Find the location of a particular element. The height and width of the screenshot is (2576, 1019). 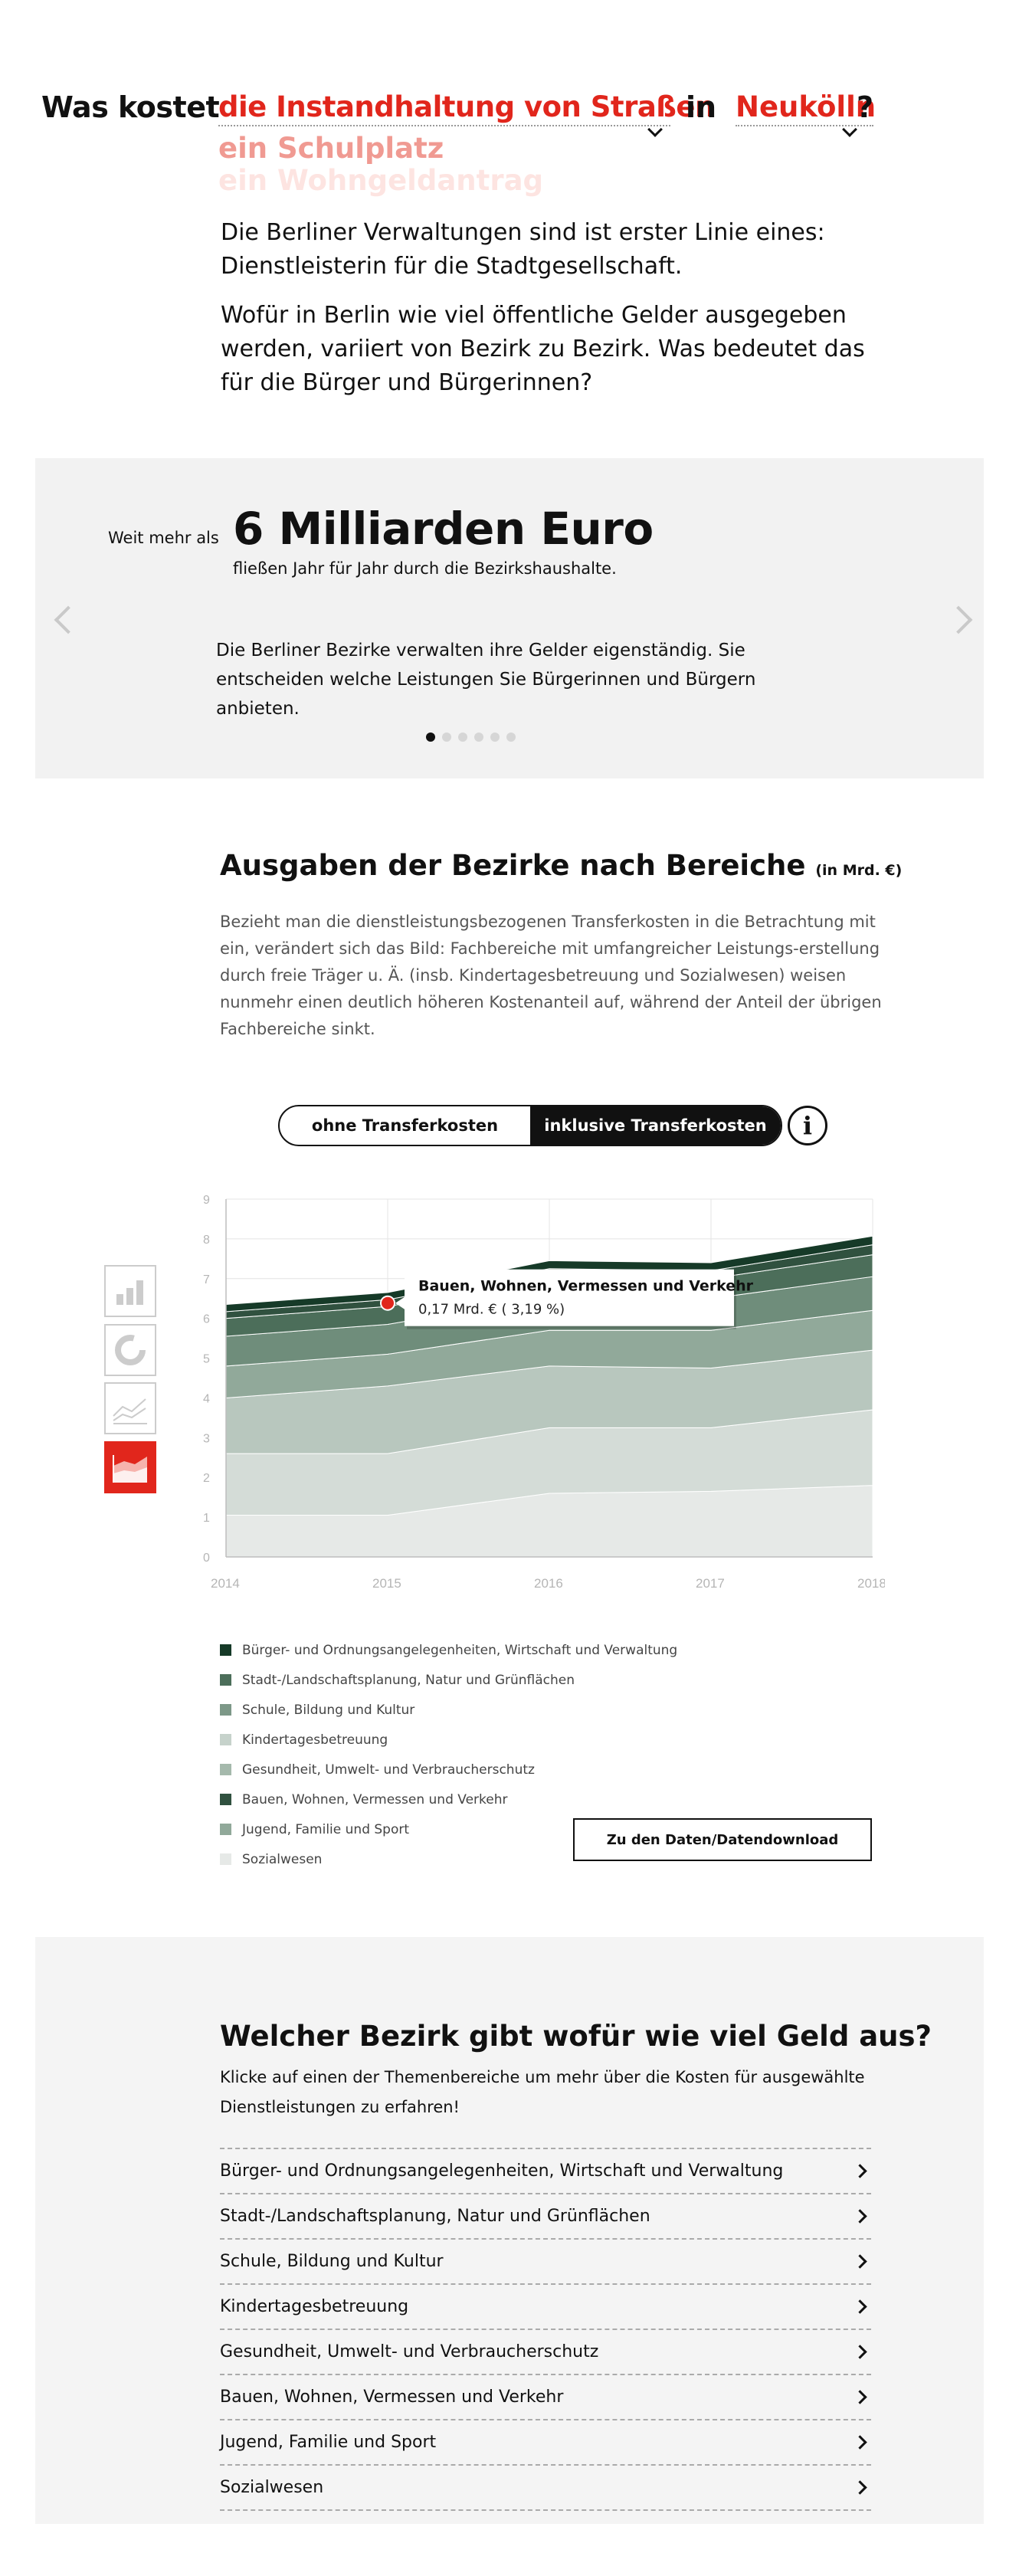

topic-list-label: Sozialwesen is located at coordinates (272, 2487).